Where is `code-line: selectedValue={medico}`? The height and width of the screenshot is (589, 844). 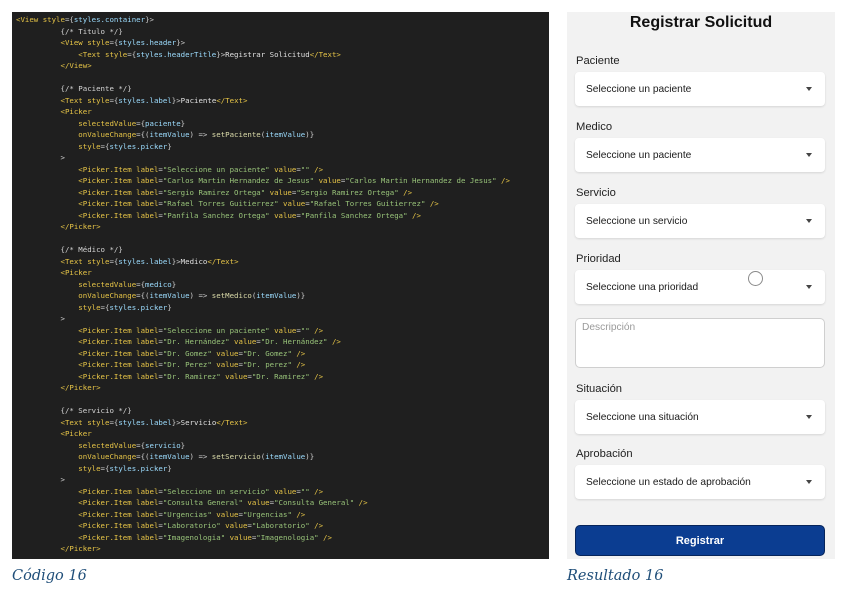 code-line: selectedValue={medico} is located at coordinates (263, 285).